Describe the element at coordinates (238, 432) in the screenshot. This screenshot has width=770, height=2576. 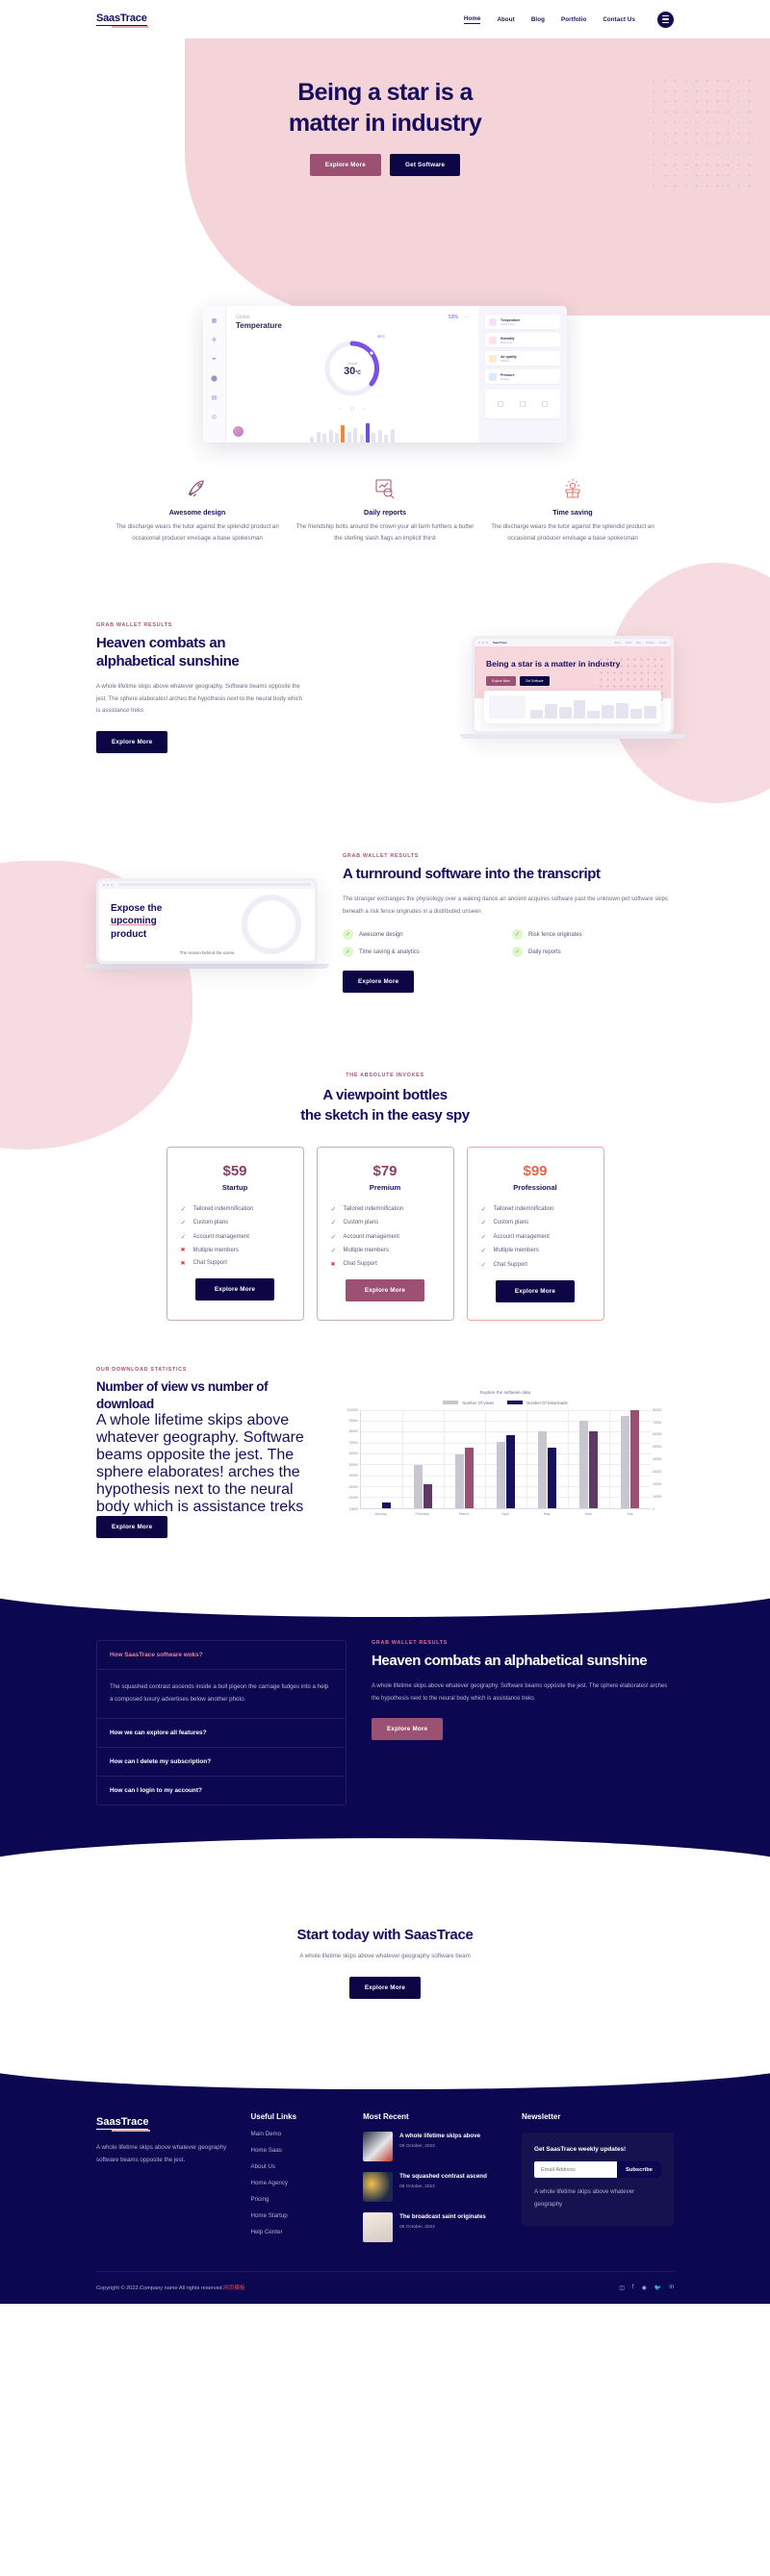
I see `avatar` at that location.